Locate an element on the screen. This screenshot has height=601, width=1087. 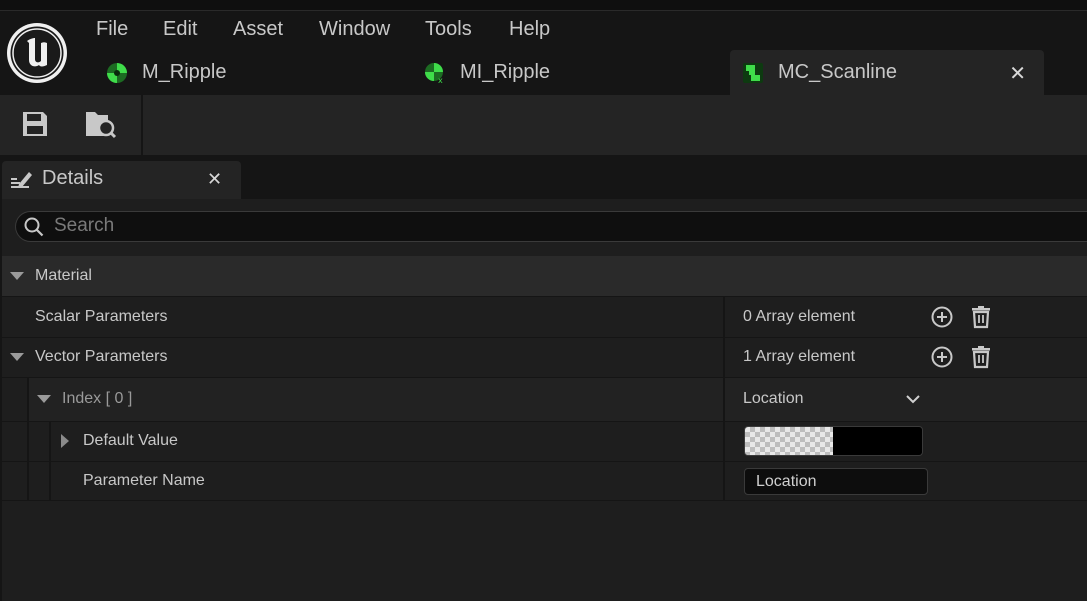
toolbar is located at coordinates (543, 125).